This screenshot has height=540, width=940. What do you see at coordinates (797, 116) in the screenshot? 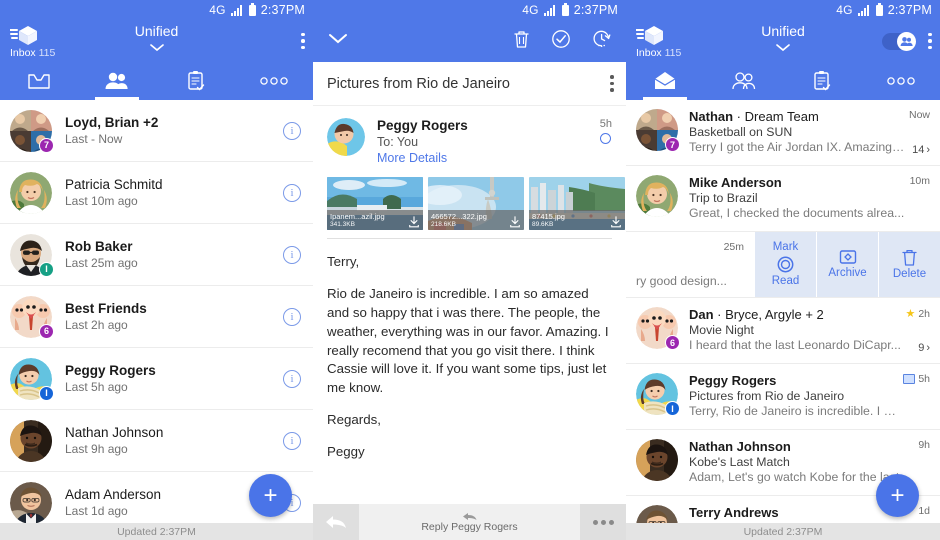
I see `mail-from-line: Nathan · Dream Team` at bounding box center [797, 116].